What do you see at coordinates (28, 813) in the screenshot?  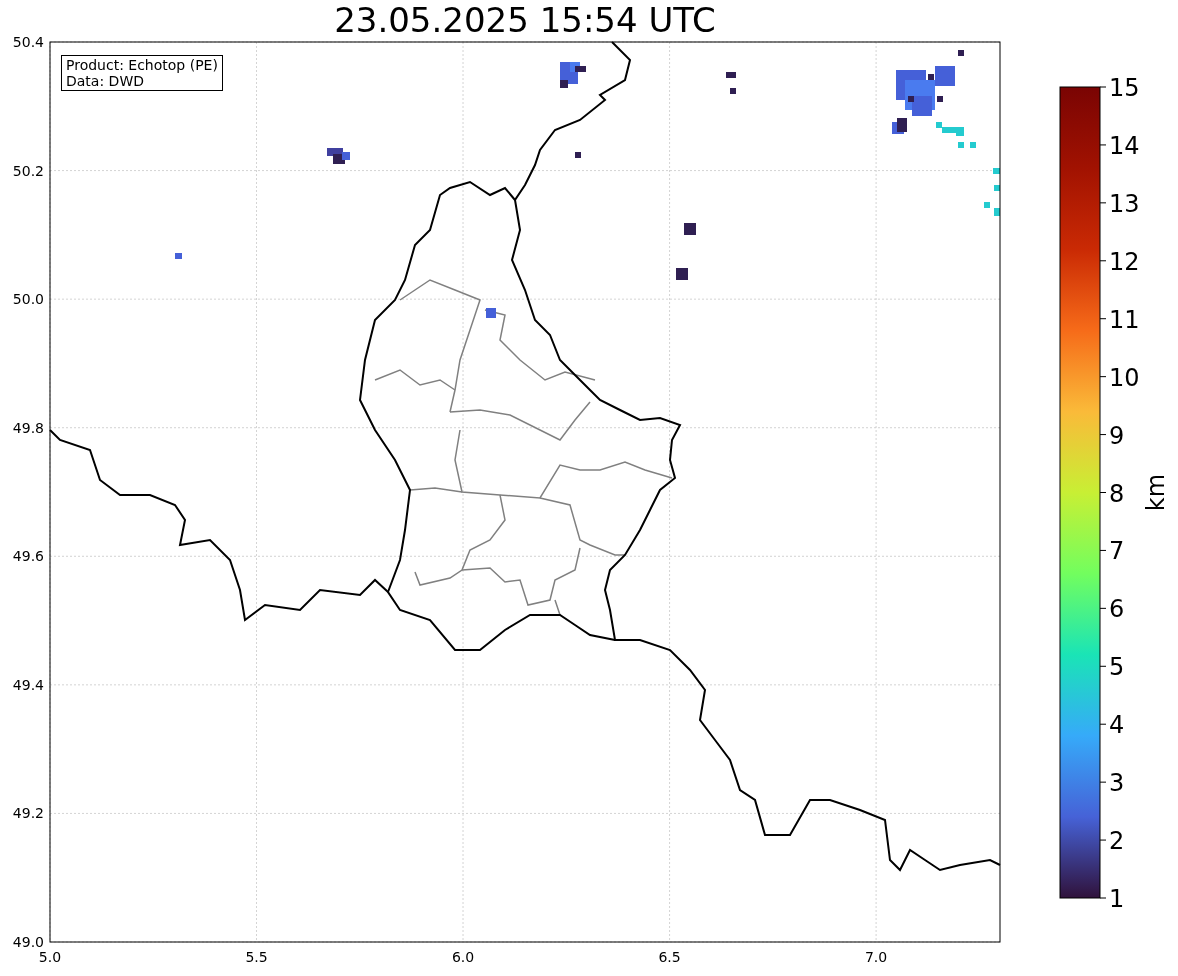 I see `axis-tick-label: 49.2` at bounding box center [28, 813].